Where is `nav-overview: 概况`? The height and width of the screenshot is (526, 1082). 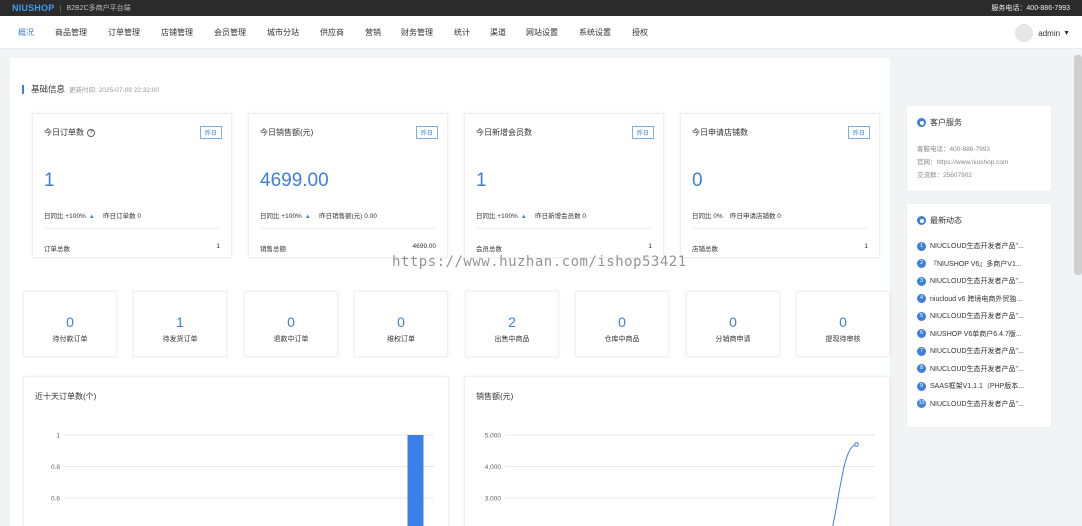 nav-overview: 概况 is located at coordinates (26, 32).